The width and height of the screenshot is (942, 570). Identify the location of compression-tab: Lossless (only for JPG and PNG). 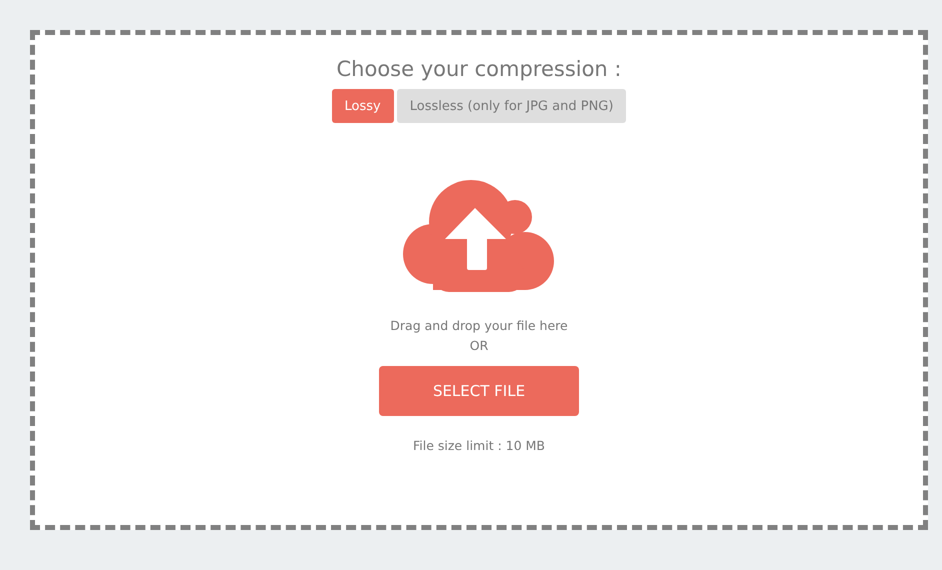
(511, 106).